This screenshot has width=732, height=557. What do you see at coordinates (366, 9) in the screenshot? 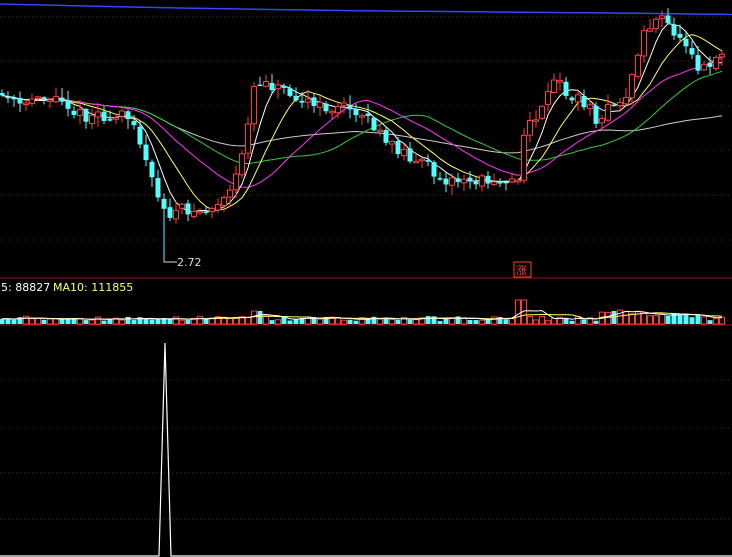
I see `ma120-line` at bounding box center [366, 9].